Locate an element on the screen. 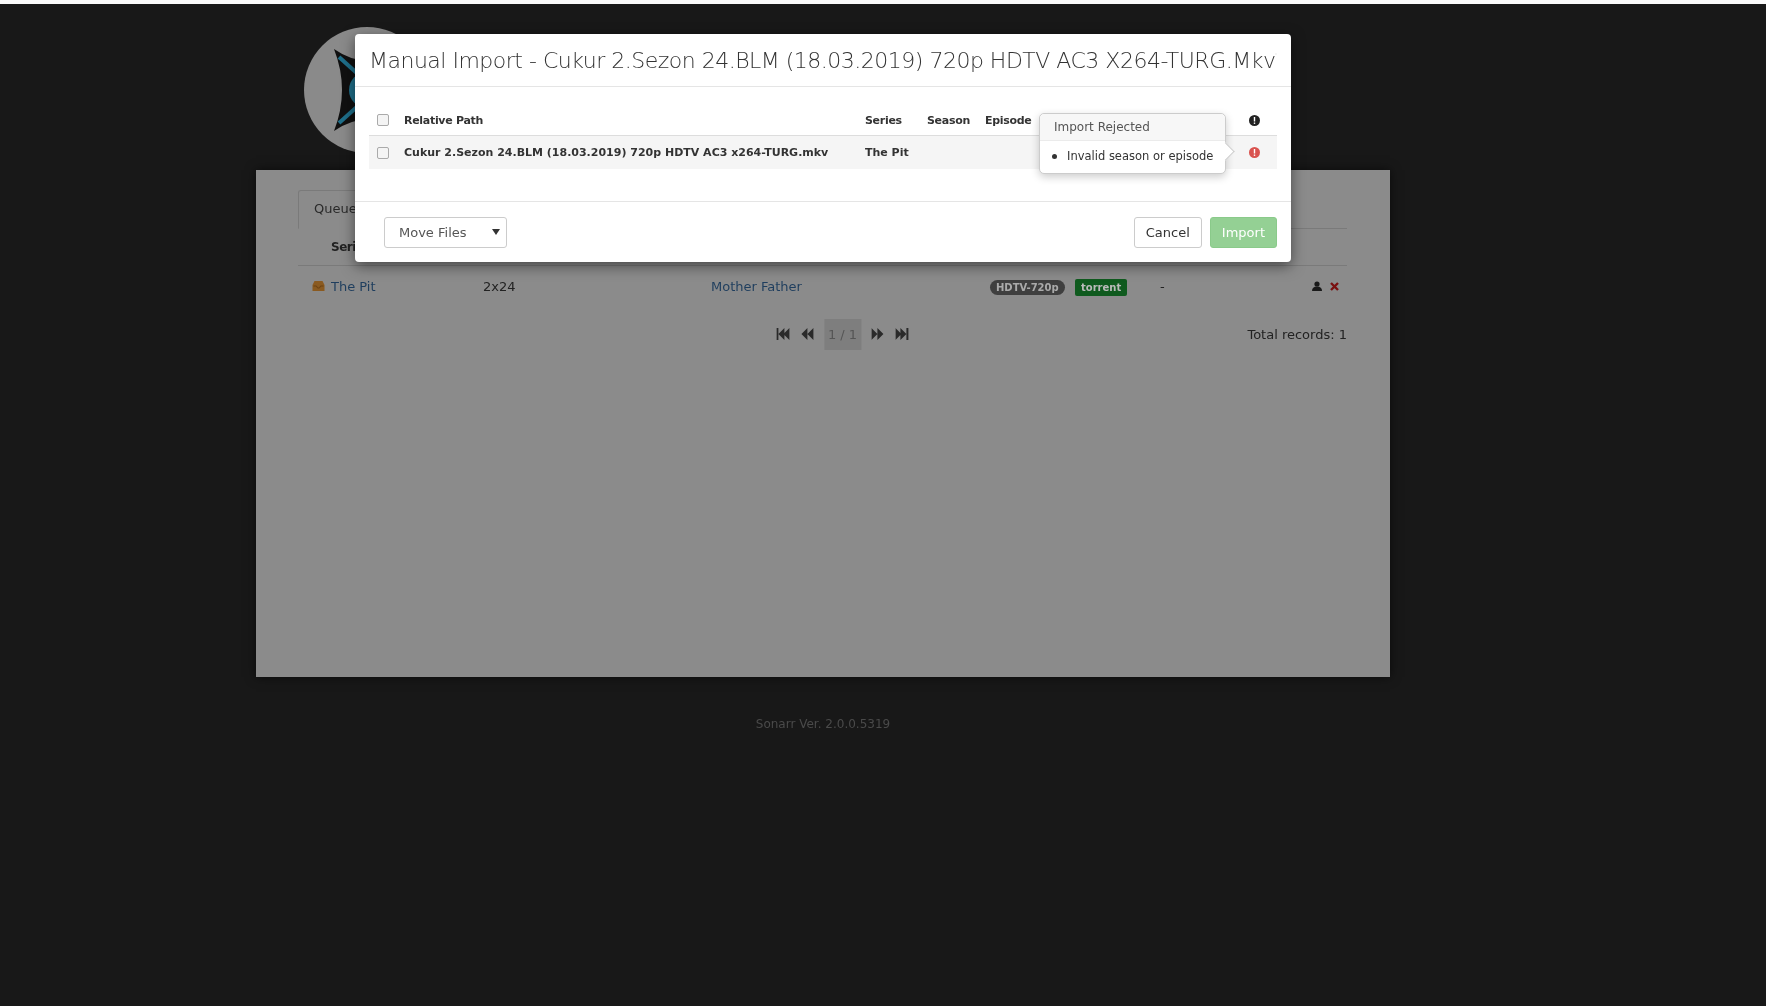 Image resolution: width=1766 pixels, height=1006 pixels. episode-title-link: Mother Father is located at coordinates (850, 286).